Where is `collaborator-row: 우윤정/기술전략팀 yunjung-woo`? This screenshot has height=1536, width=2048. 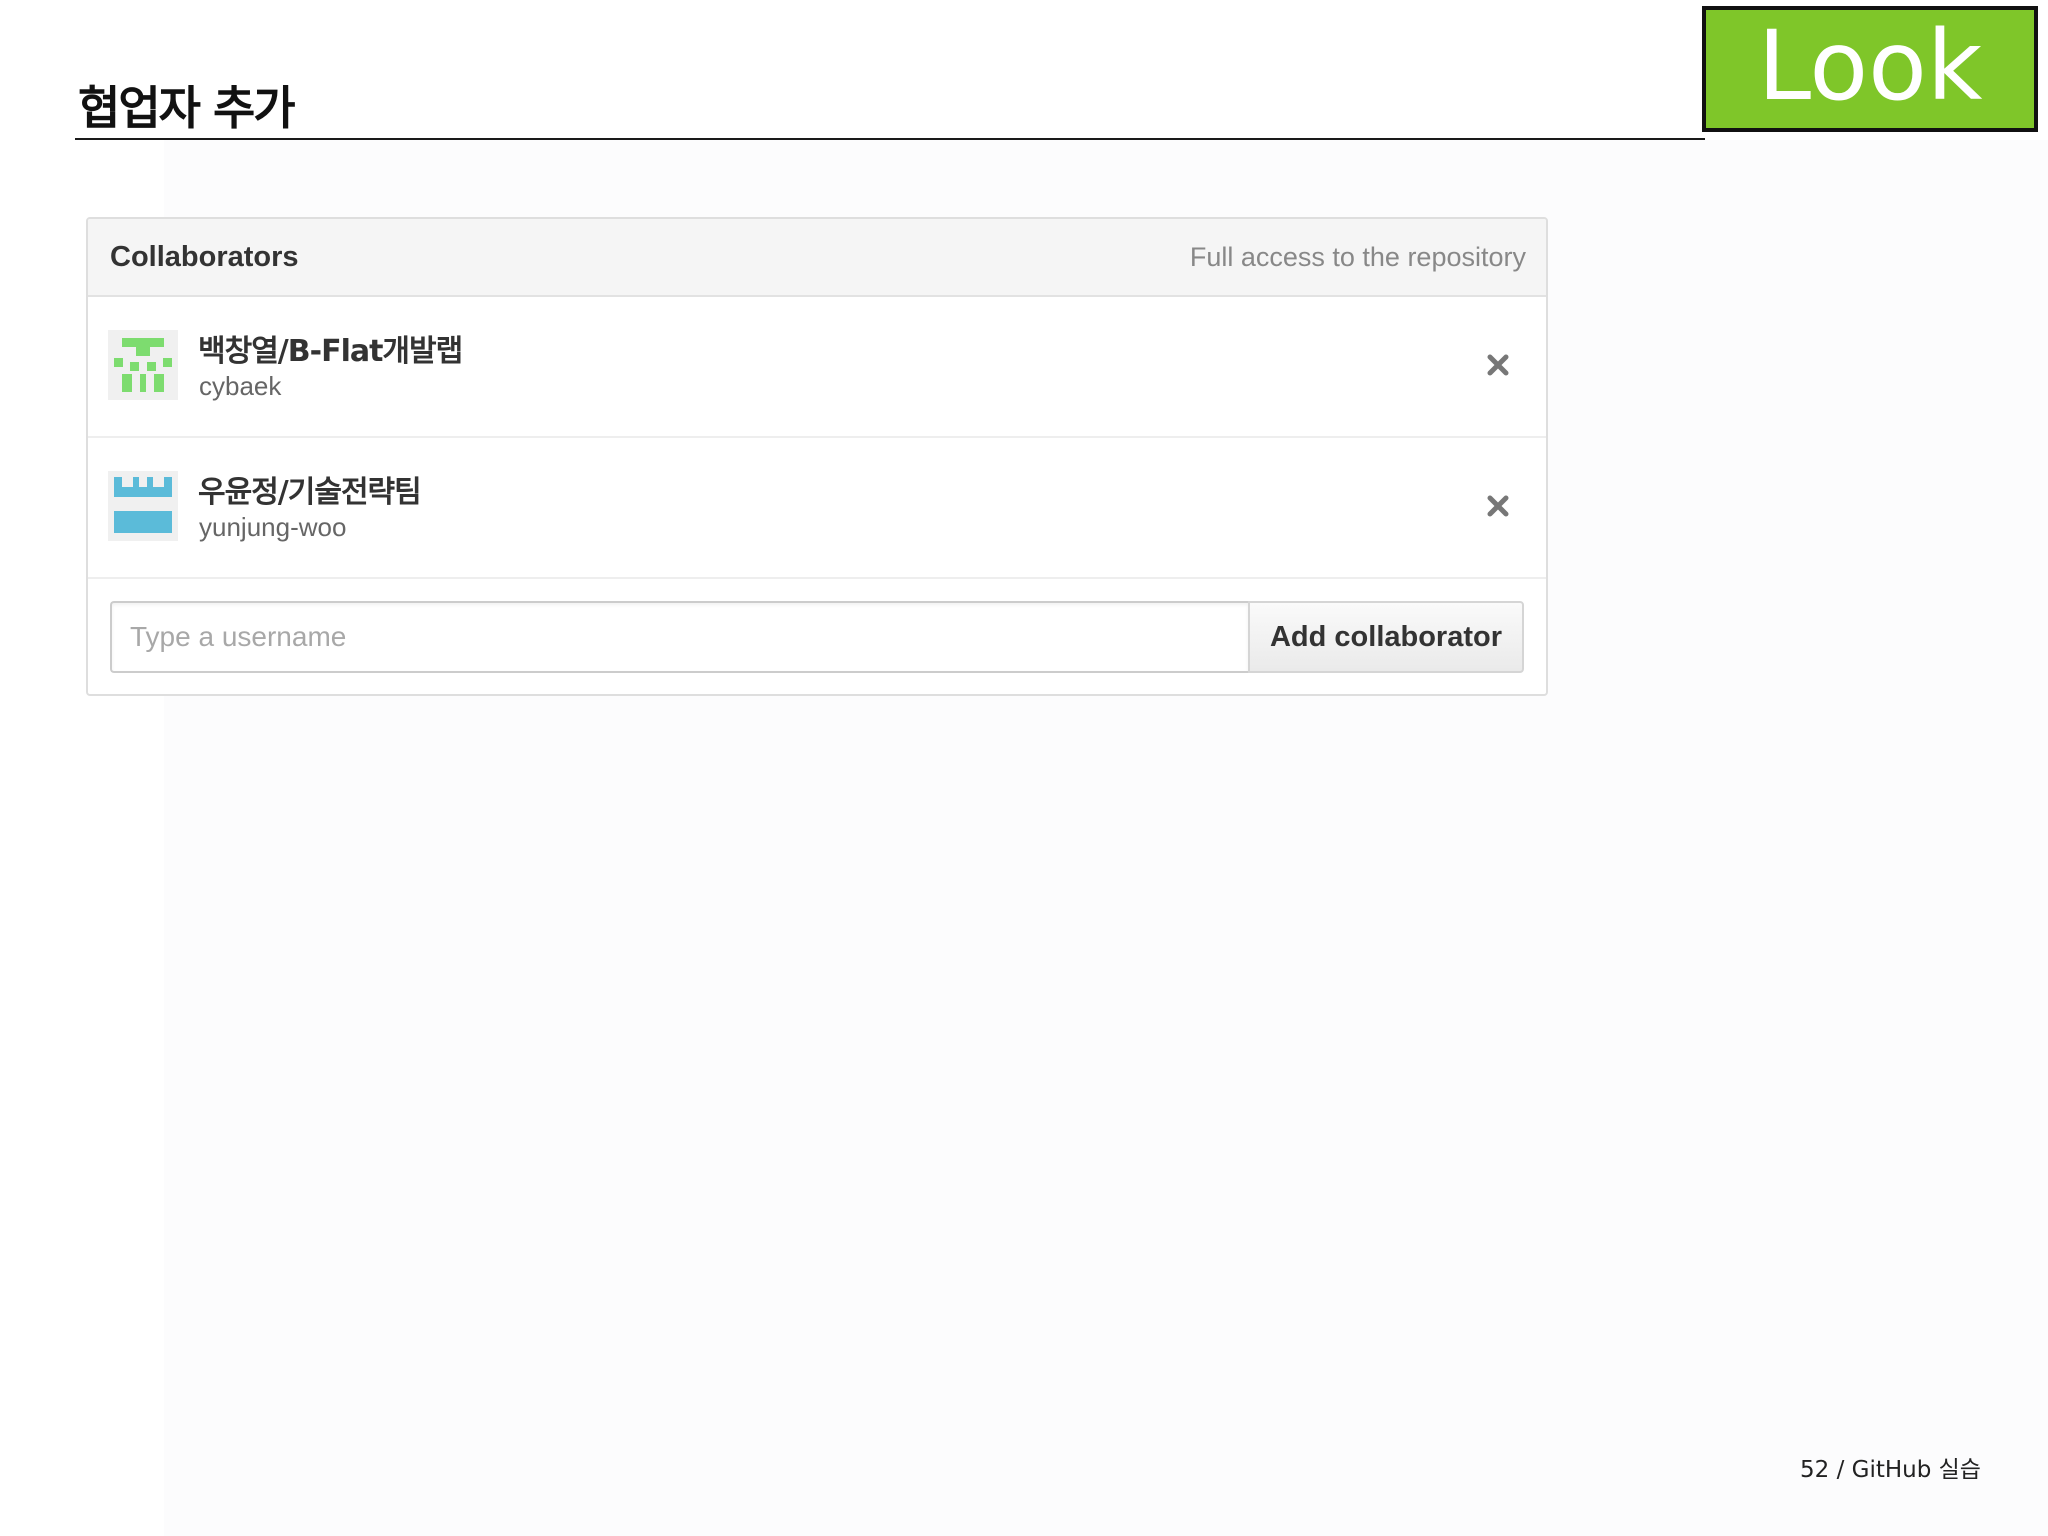 collaborator-row: 우윤정/기술전략팀 yunjung-woo is located at coordinates (817, 508).